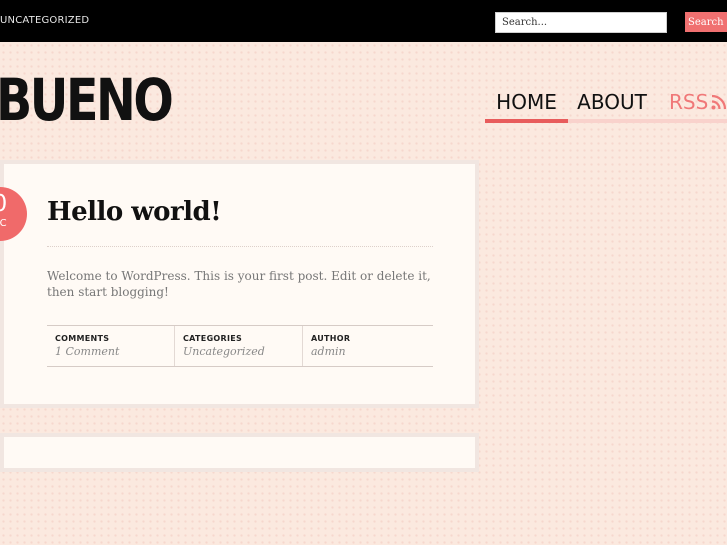  What do you see at coordinates (240, 246) in the screenshot?
I see `title-divider` at bounding box center [240, 246].